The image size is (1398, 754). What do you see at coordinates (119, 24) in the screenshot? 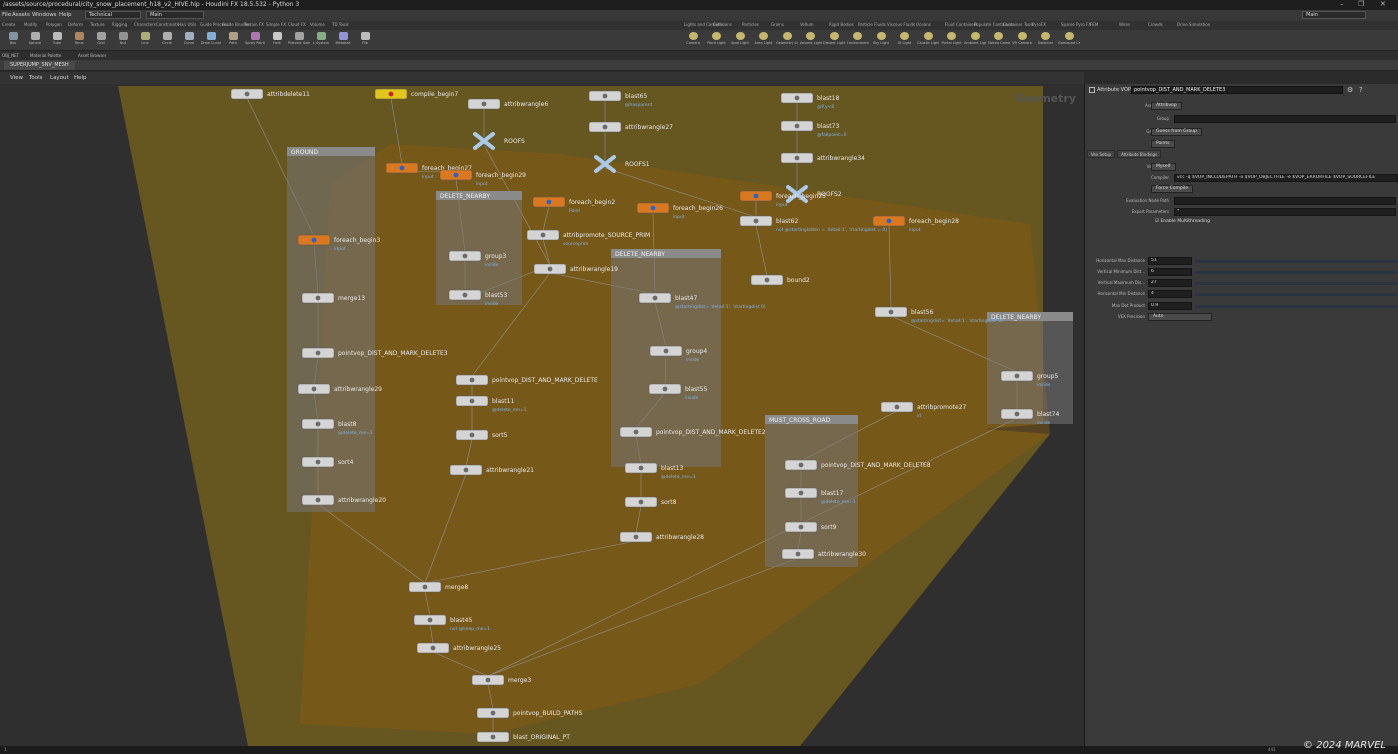
I see `shelf-tab: Rigging` at bounding box center [119, 24].